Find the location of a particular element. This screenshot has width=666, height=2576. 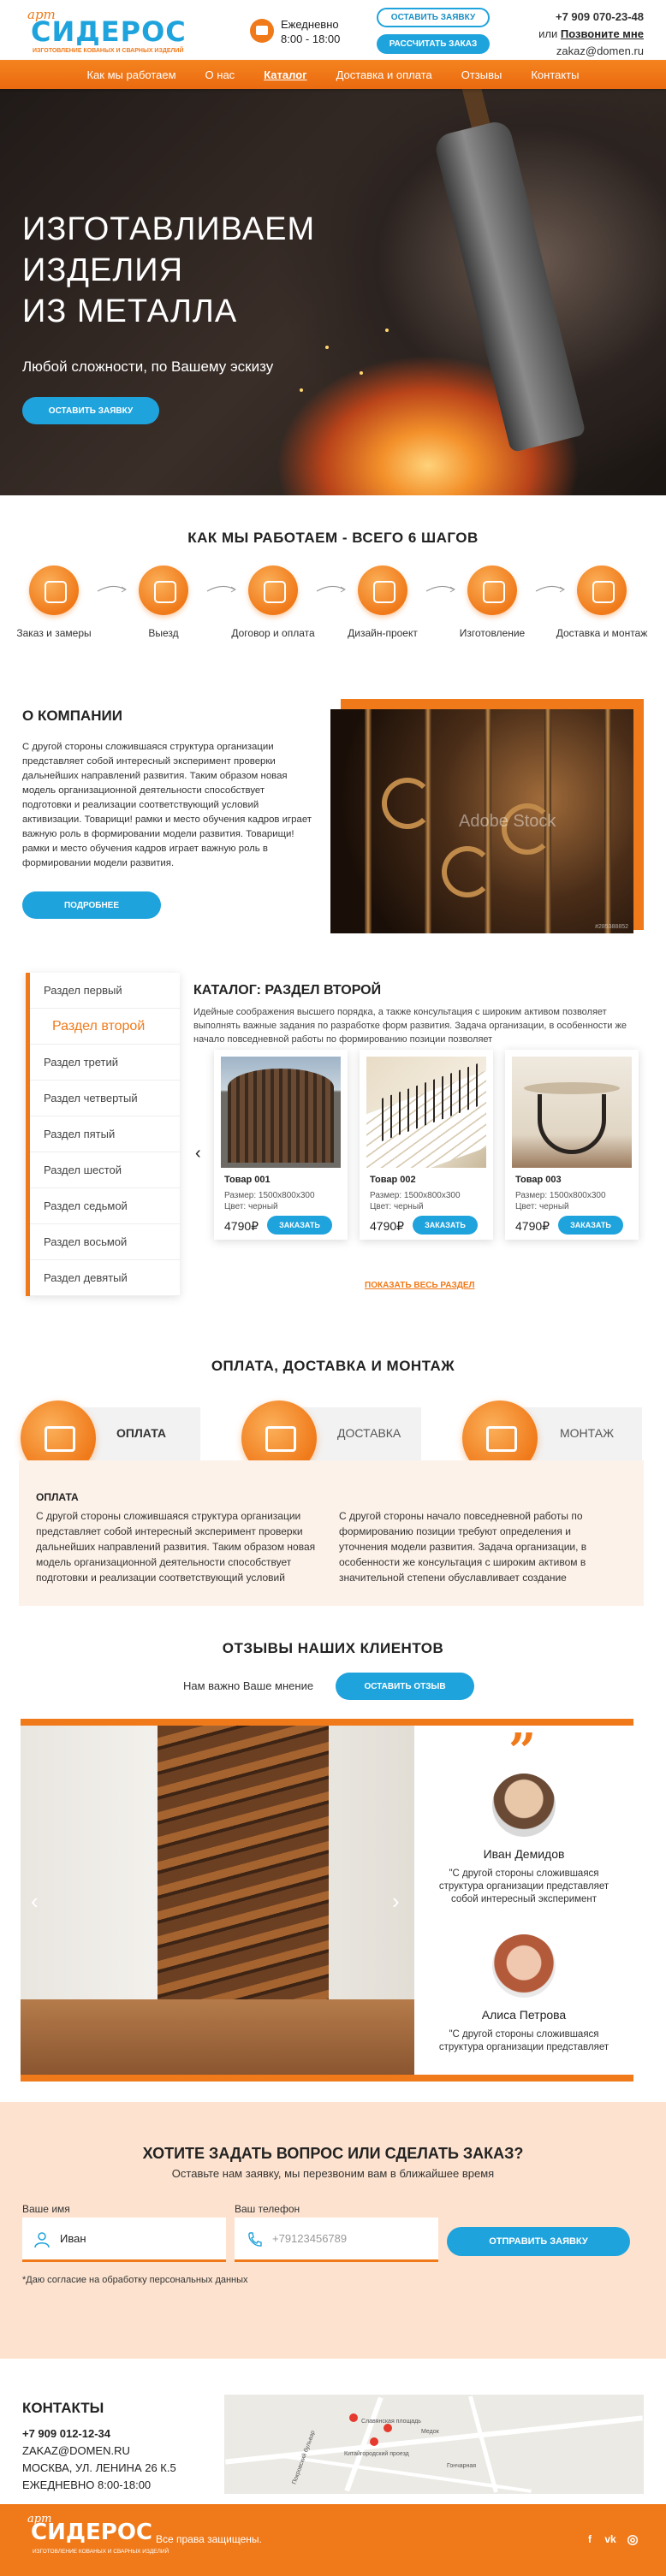

form-title: ХОТИТЕ ЗАДАТЬ ВОПРОС ИЛИ СДЕЛАТЬ ЗАКАЗ? is located at coordinates (333, 2153).